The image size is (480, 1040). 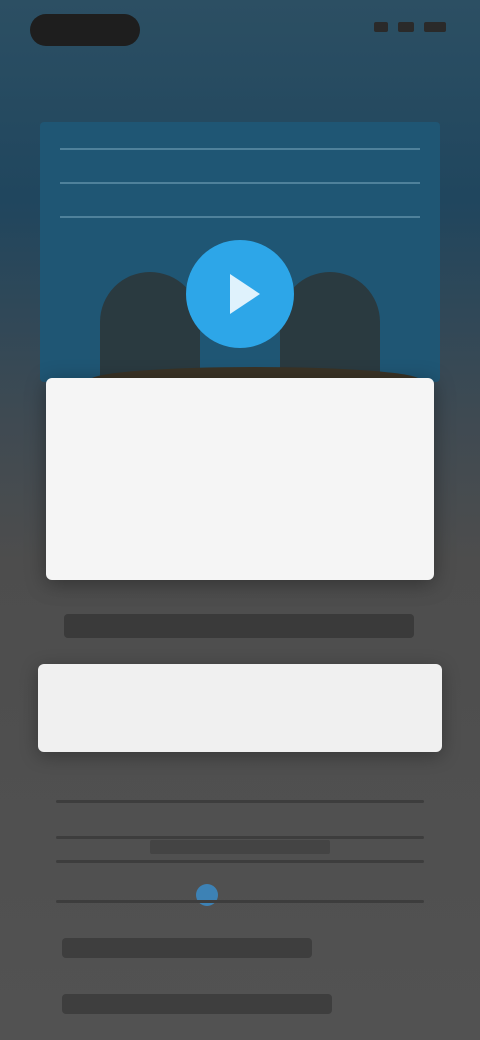 What do you see at coordinates (240, 30) in the screenshot?
I see `status-bar` at bounding box center [240, 30].